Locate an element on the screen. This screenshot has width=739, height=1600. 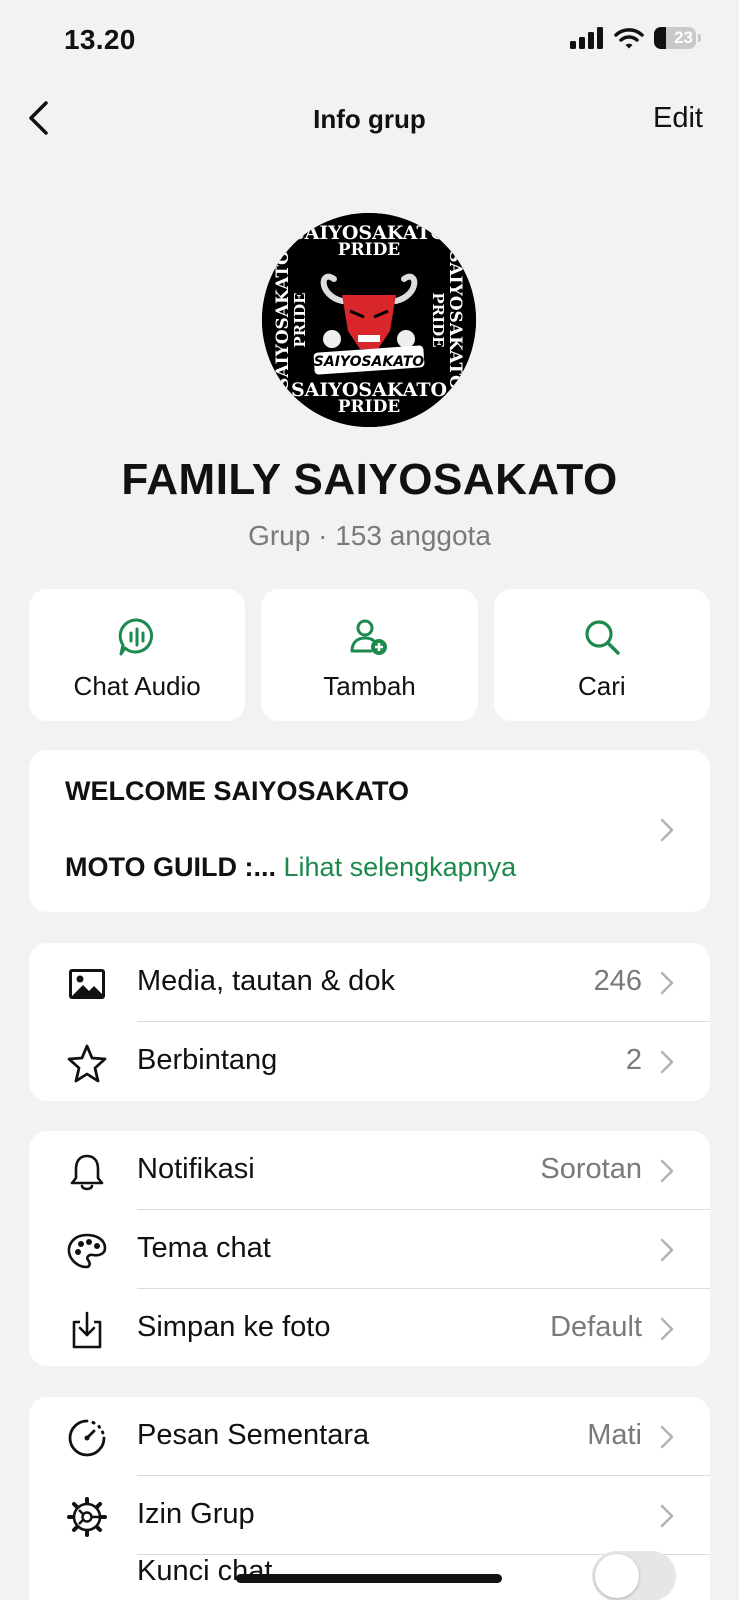
nav-bar: Info grup Edit is located at coordinates (369, 118).